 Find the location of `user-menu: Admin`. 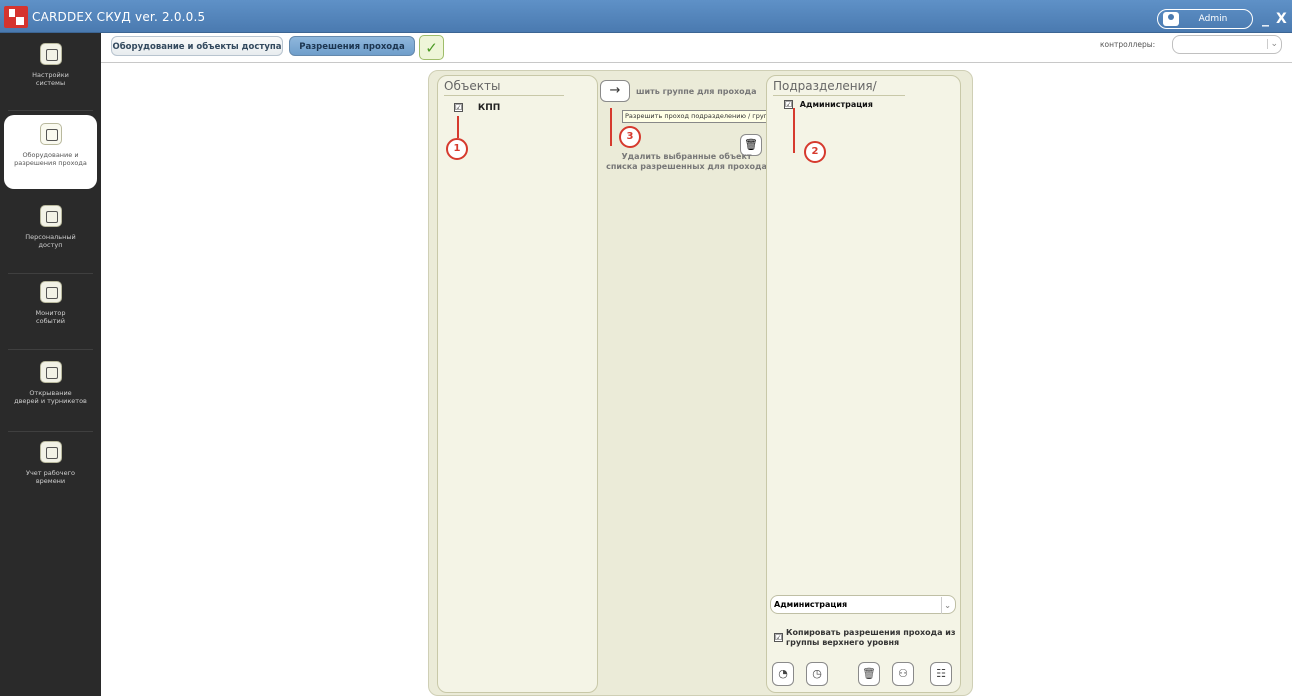

user-menu: Admin is located at coordinates (1205, 19).